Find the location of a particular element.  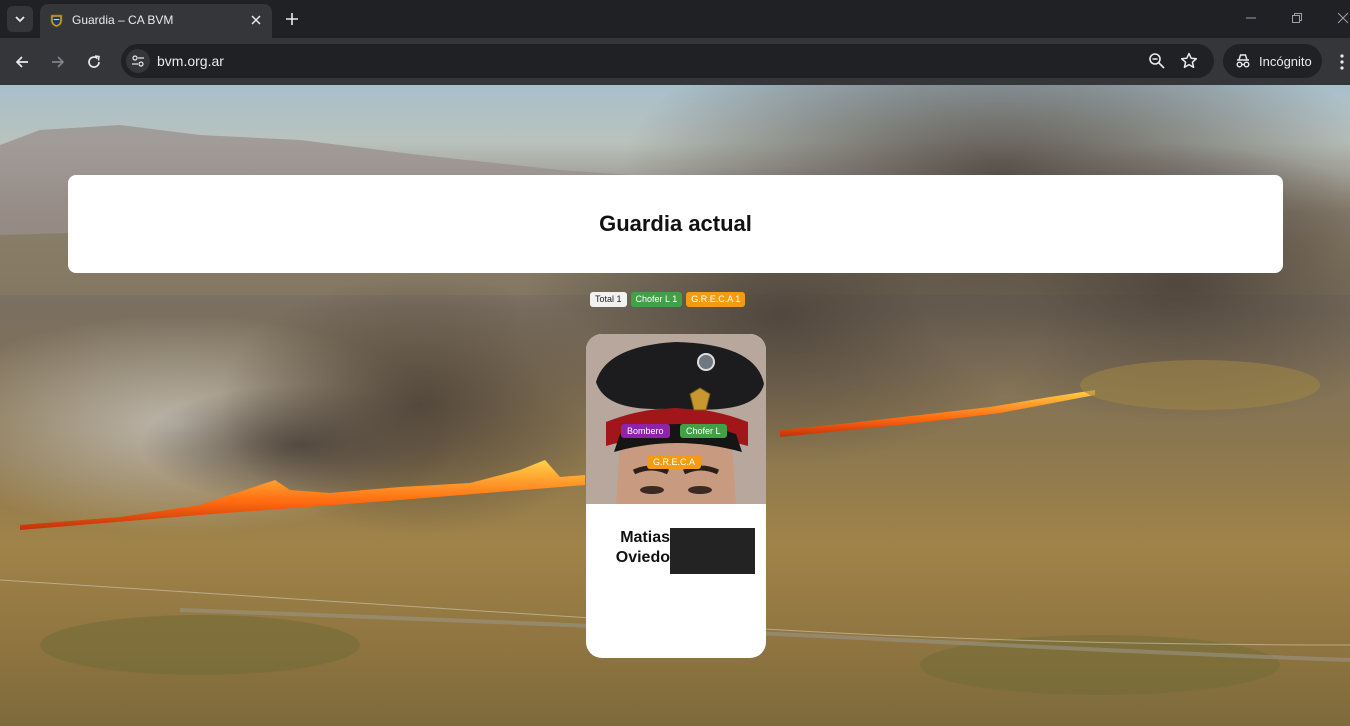

member-photo is located at coordinates (676, 419).